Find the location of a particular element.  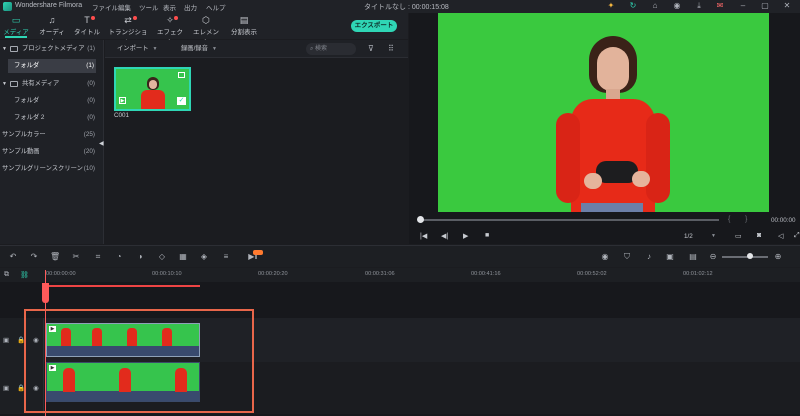

stop-icon: ■ is located at coordinates (487, 235).